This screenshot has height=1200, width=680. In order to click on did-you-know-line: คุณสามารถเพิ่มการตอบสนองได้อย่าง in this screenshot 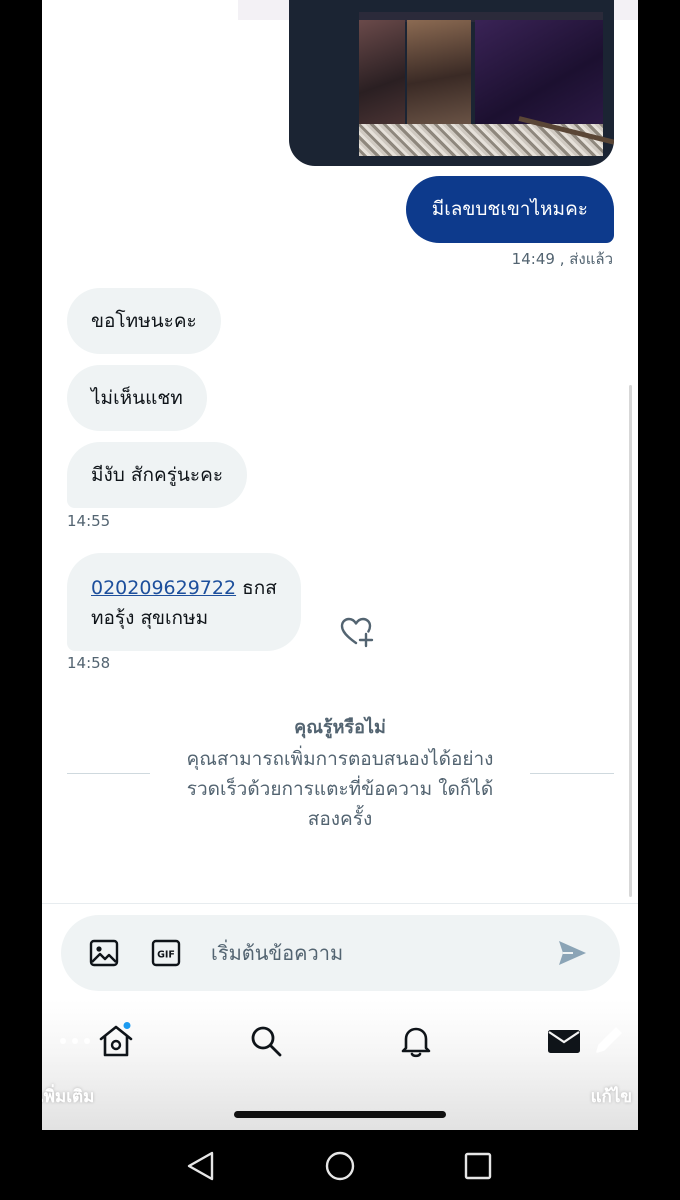, I will do `click(340, 759)`.